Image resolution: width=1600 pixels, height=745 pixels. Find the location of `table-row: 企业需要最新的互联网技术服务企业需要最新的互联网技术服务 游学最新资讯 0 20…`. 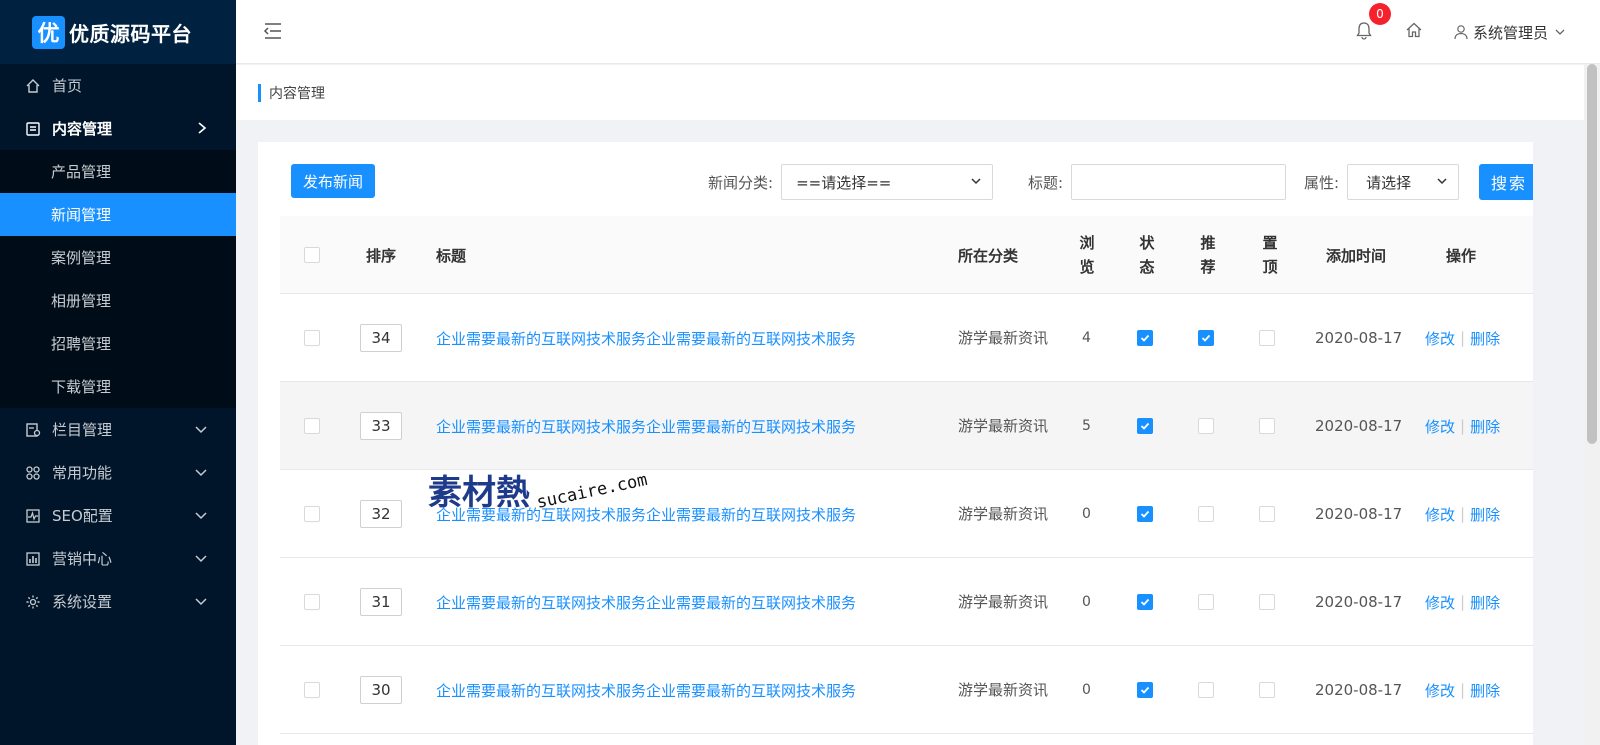

table-row: 企业需要最新的互联网技术服务企业需要最新的互联网技术服务 游学最新资讯 0 20… is located at coordinates (906, 690).